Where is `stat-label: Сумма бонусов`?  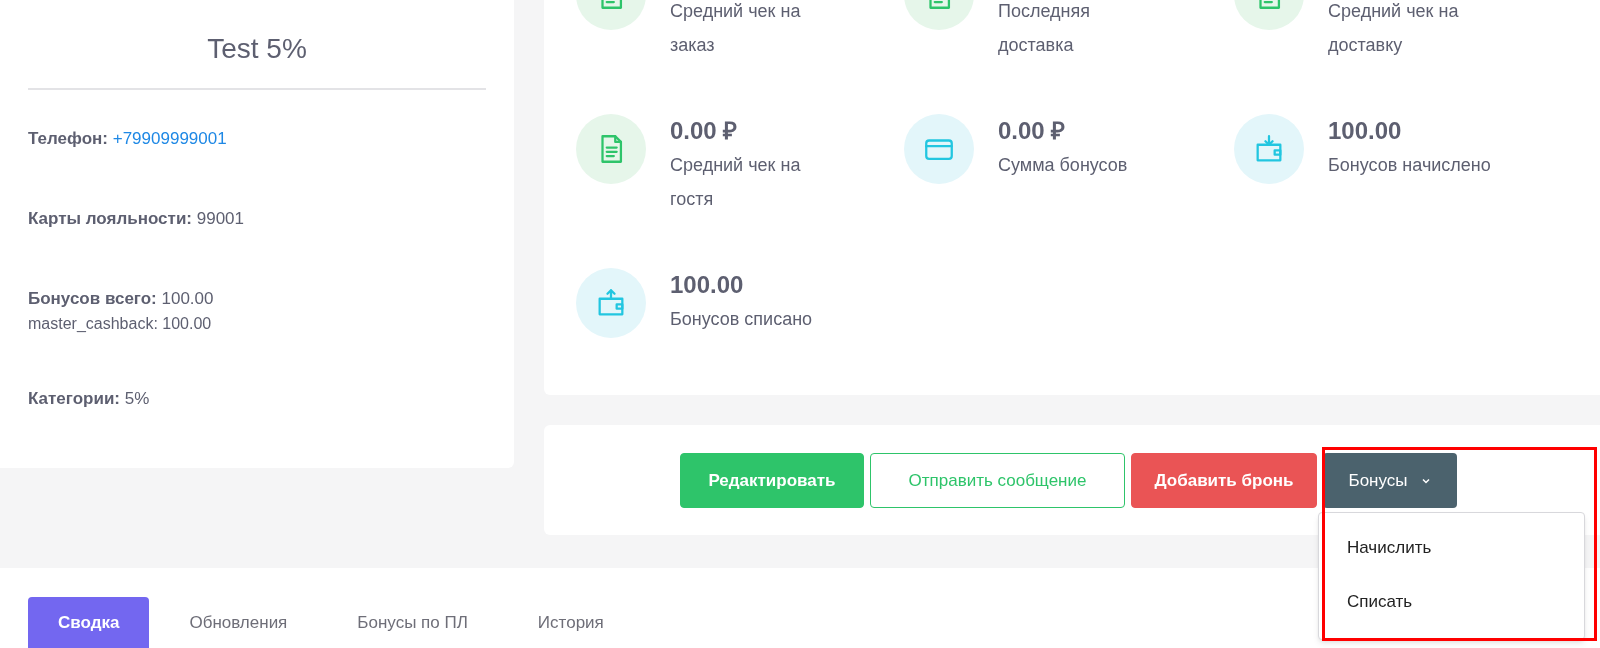 stat-label: Сумма бонусов is located at coordinates (1063, 165).